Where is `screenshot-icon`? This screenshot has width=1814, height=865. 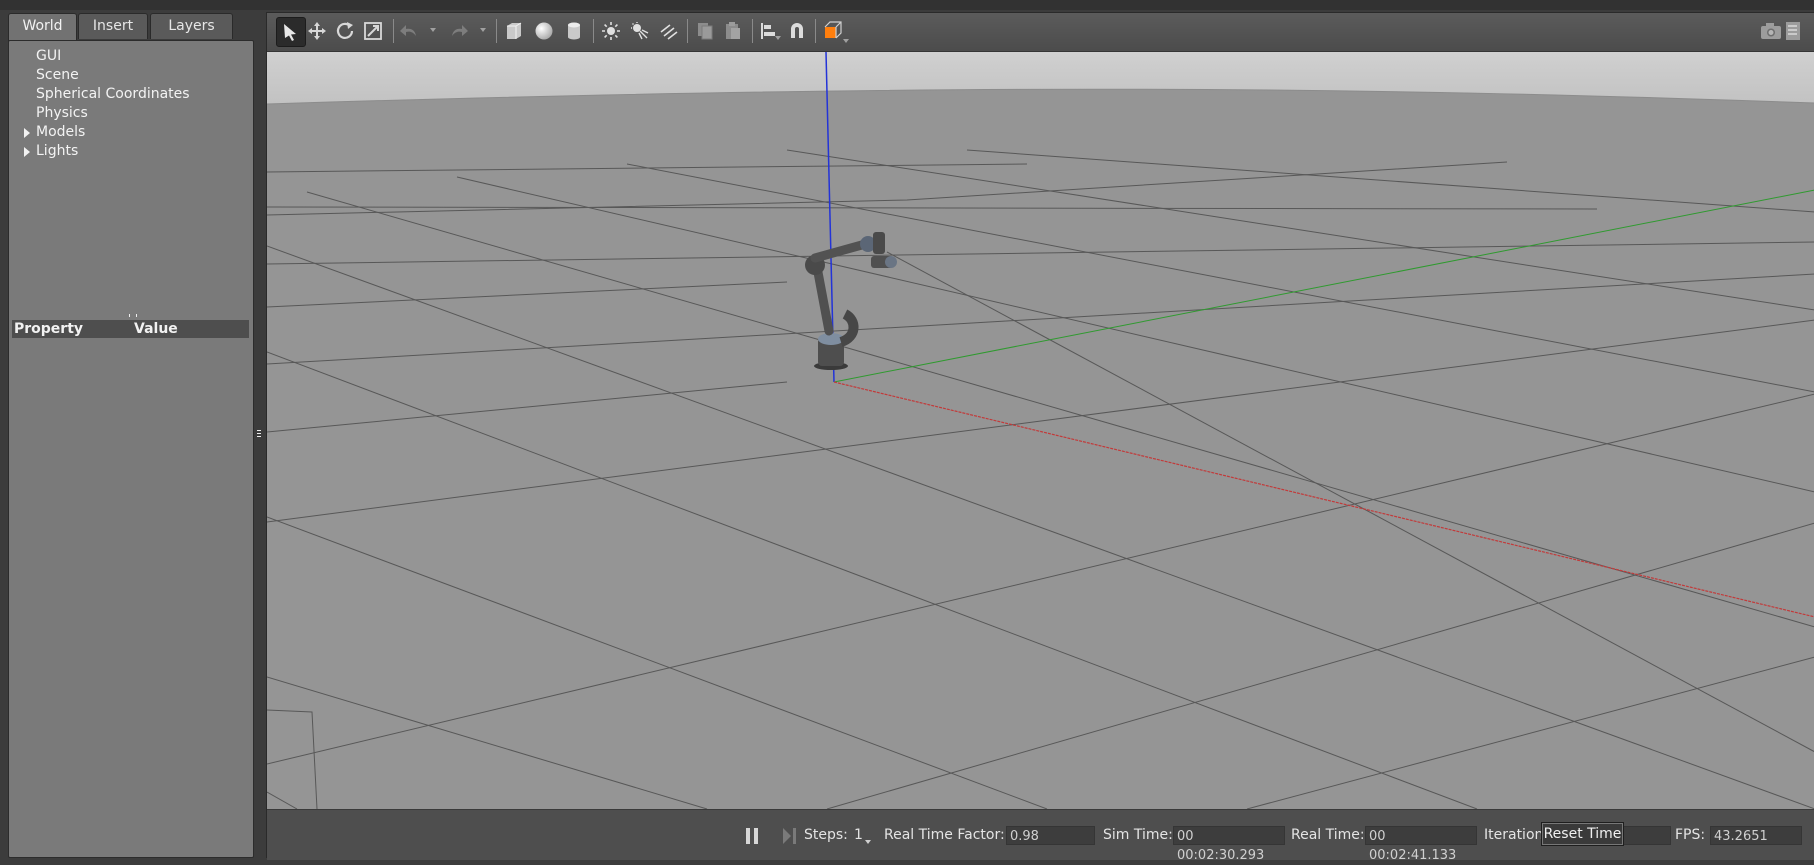 screenshot-icon is located at coordinates (1771, 31).